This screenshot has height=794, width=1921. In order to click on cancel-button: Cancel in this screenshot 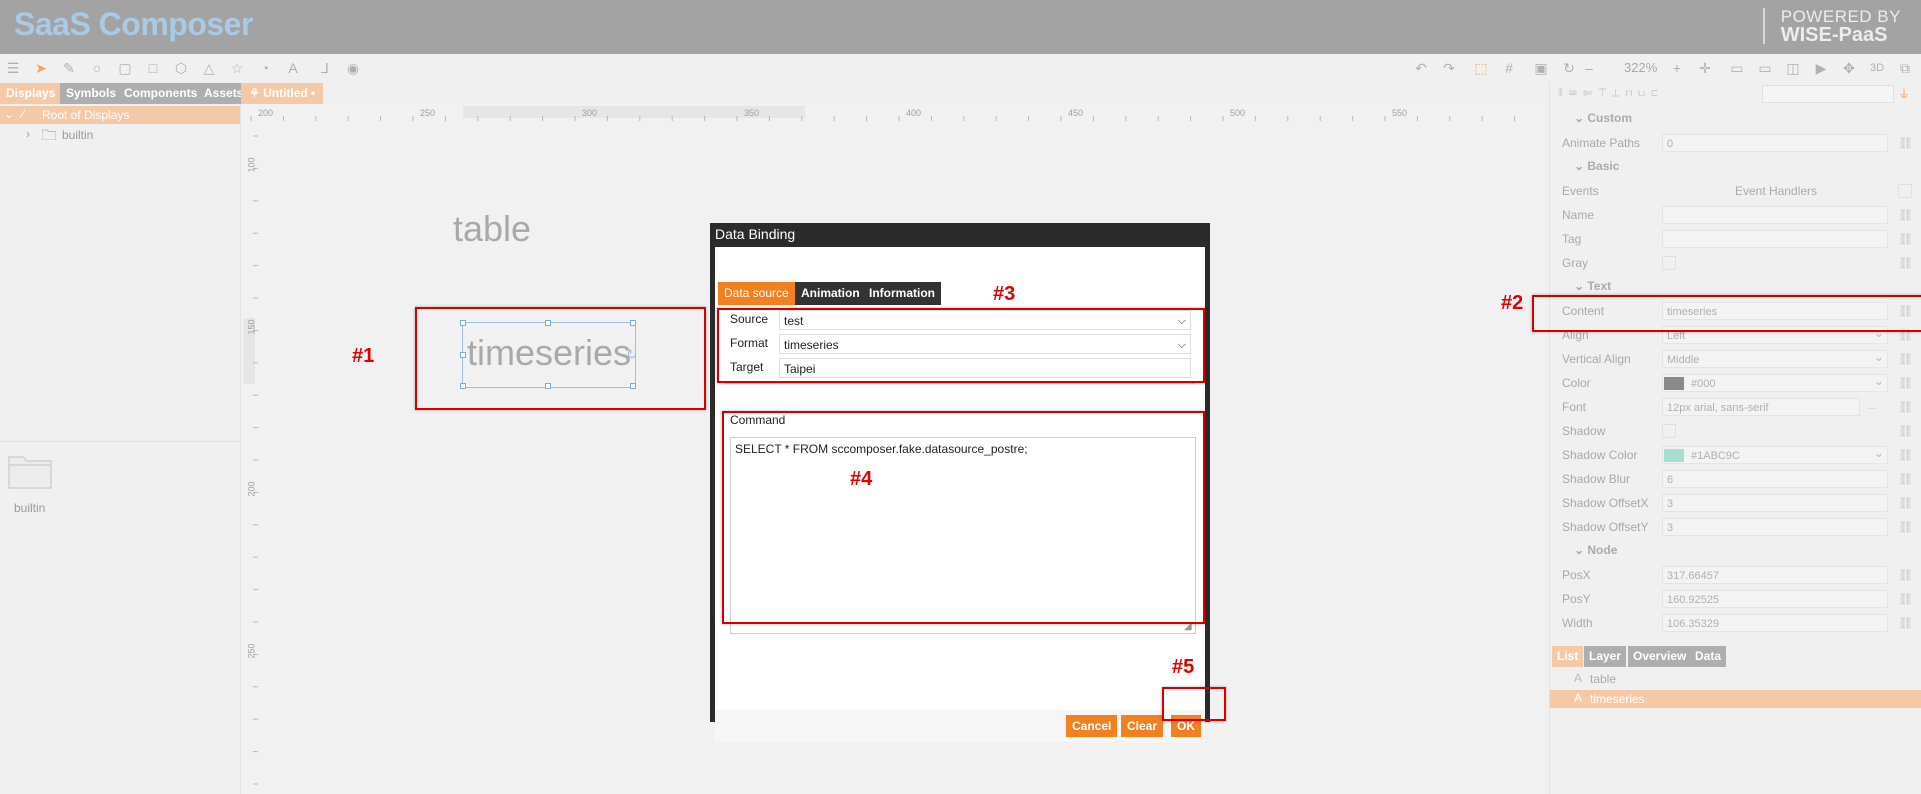, I will do `click(1092, 726)`.